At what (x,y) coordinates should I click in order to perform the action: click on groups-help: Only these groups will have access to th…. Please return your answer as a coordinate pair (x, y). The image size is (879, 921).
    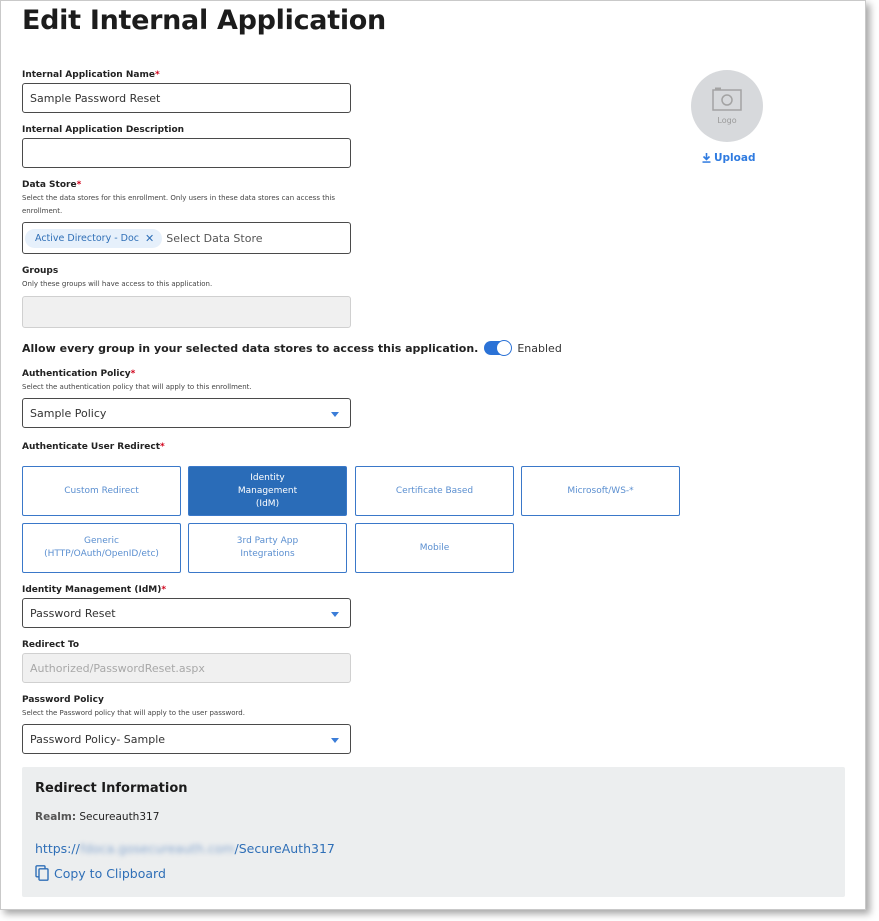
    Looking at the image, I should click on (117, 284).